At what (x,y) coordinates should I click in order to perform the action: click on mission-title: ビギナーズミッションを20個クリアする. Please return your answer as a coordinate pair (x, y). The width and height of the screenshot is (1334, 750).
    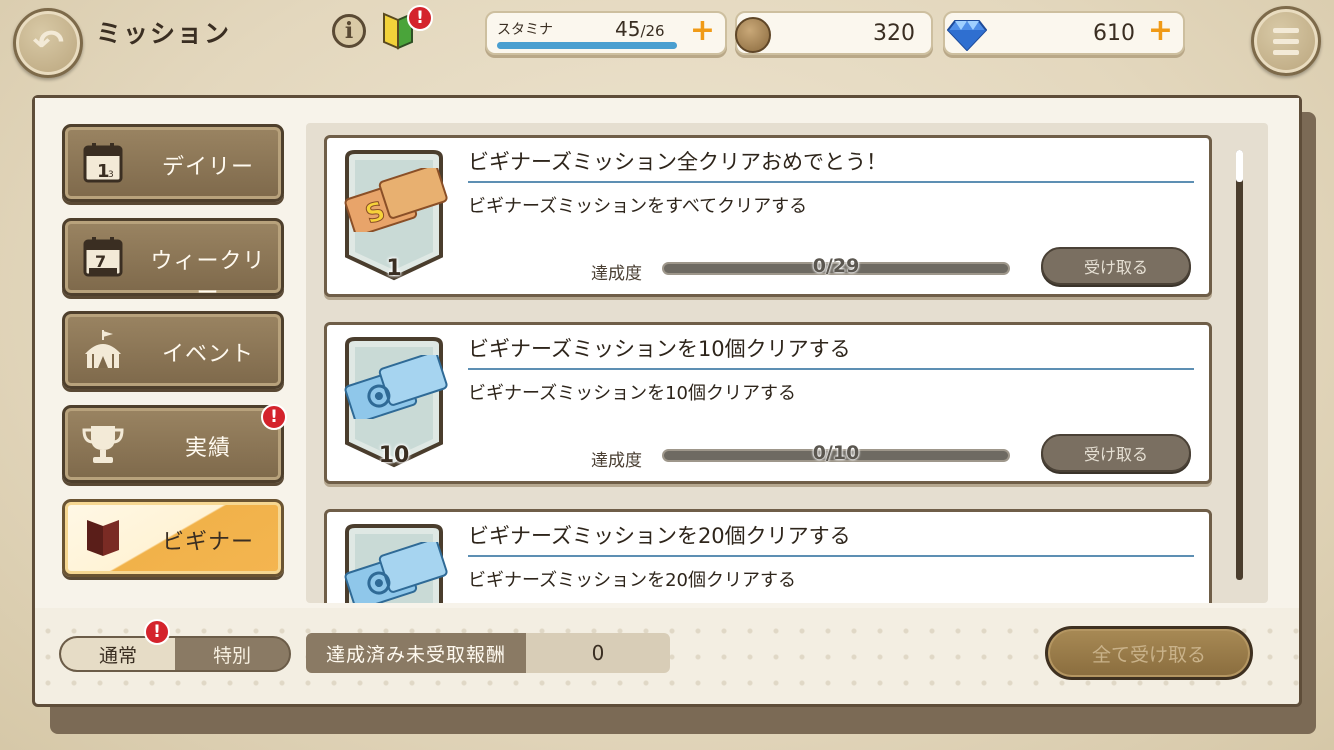
    Looking at the image, I should click on (659, 536).